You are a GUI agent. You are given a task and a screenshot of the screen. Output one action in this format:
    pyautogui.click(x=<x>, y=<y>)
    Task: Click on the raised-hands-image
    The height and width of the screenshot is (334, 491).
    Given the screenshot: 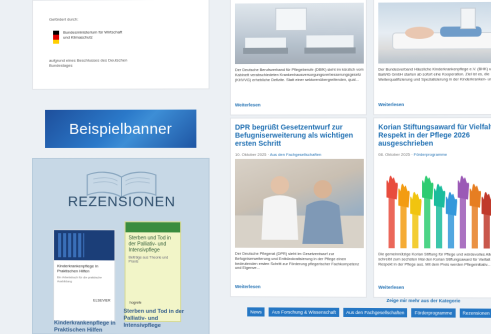 What is the action you would take?
    pyautogui.click(x=434, y=204)
    